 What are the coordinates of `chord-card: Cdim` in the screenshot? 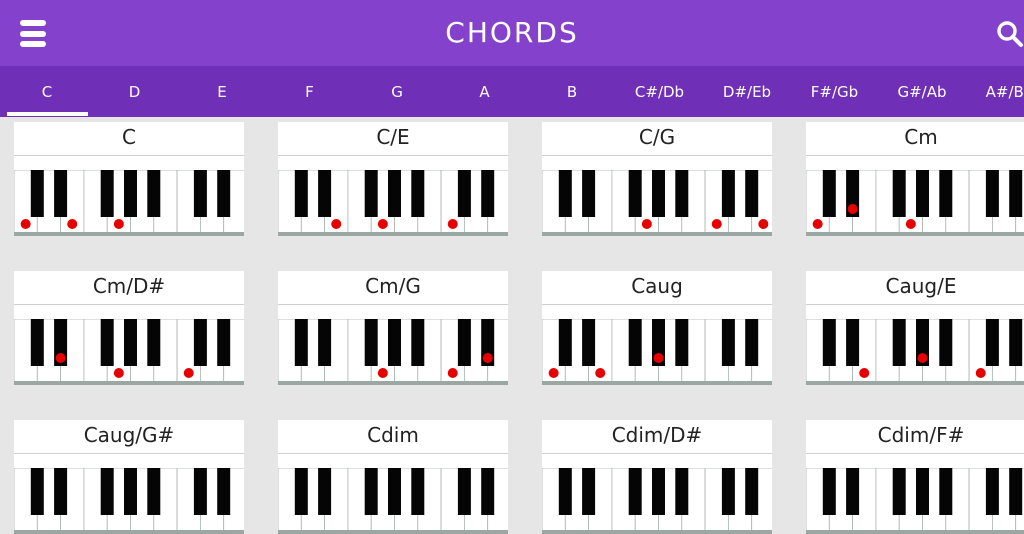 It's located at (393, 477).